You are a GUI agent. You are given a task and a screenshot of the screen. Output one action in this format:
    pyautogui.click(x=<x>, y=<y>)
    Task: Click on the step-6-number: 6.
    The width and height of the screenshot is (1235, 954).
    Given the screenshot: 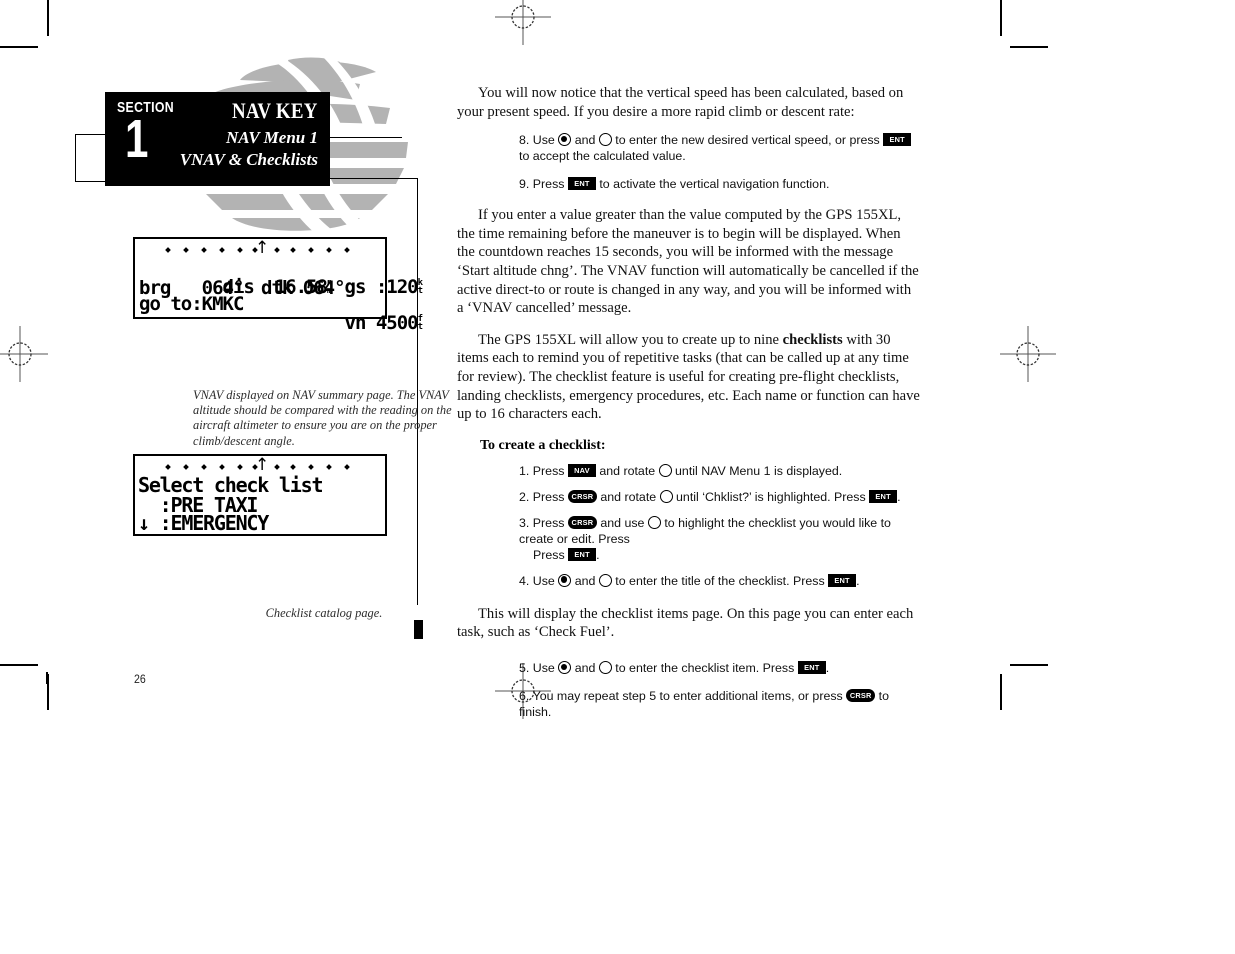 What is the action you would take?
    pyautogui.click(x=526, y=695)
    